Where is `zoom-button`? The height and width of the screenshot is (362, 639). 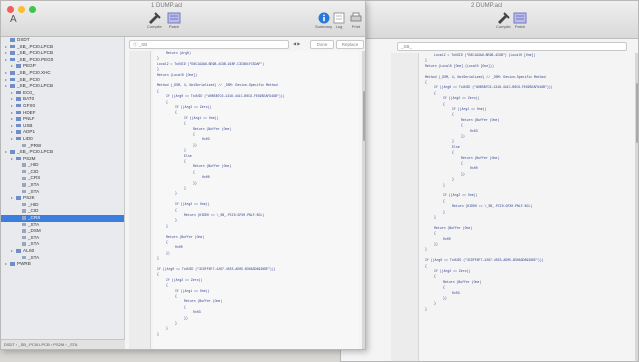 zoom-button is located at coordinates (32, 9).